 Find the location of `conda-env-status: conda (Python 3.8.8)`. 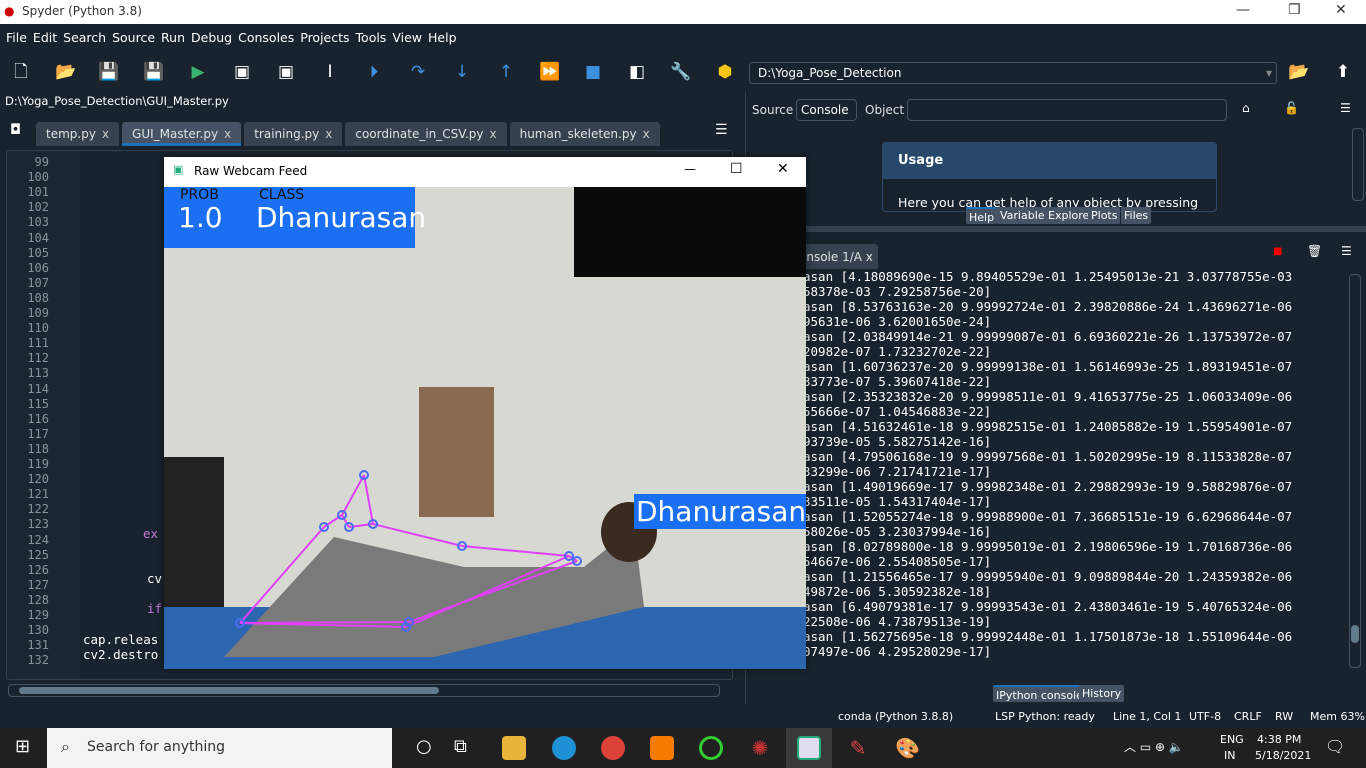

conda-env-status: conda (Python 3.8.8) is located at coordinates (895, 716).